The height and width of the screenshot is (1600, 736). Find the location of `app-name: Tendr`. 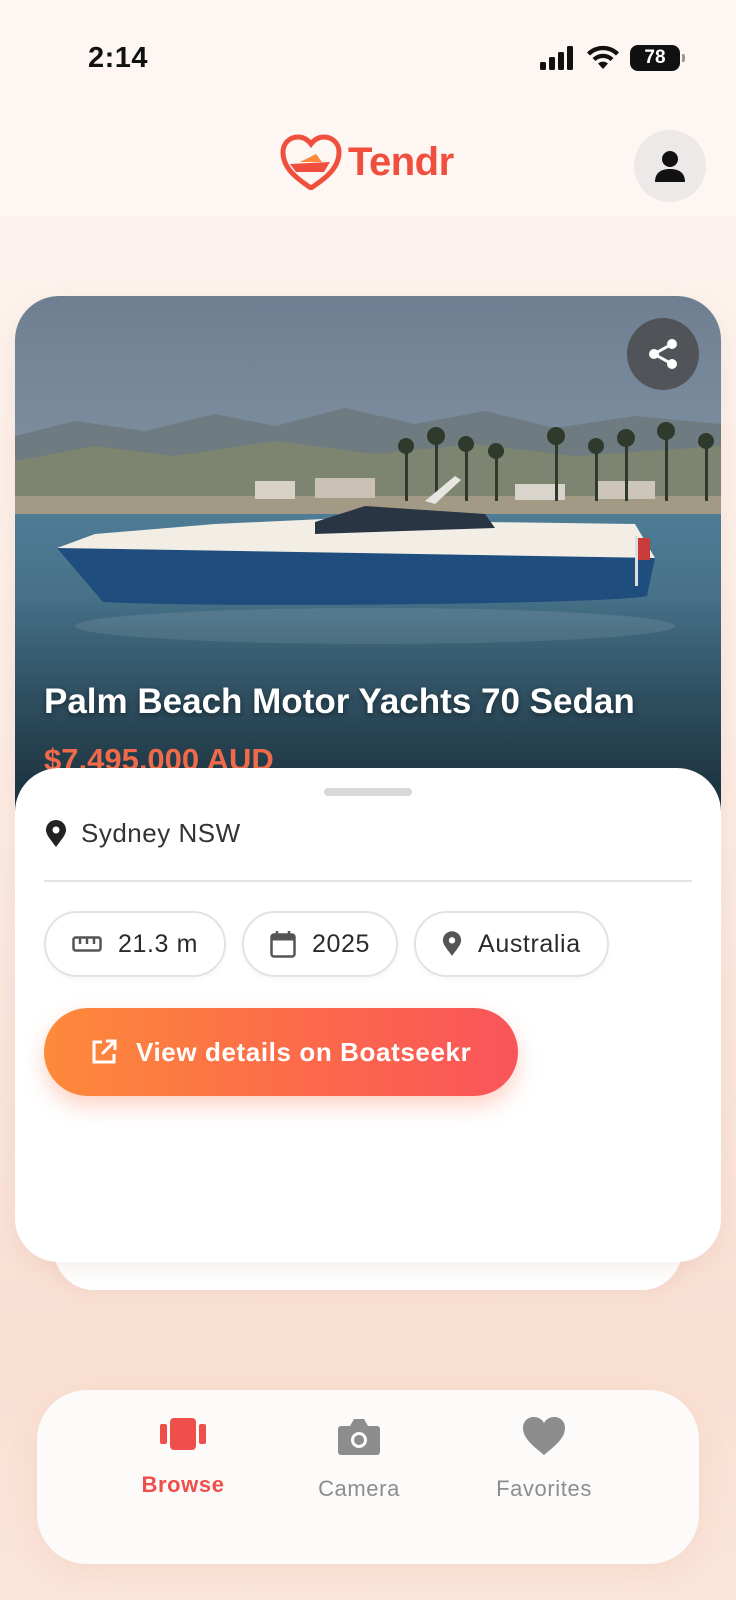

app-name: Tendr is located at coordinates (401, 161).